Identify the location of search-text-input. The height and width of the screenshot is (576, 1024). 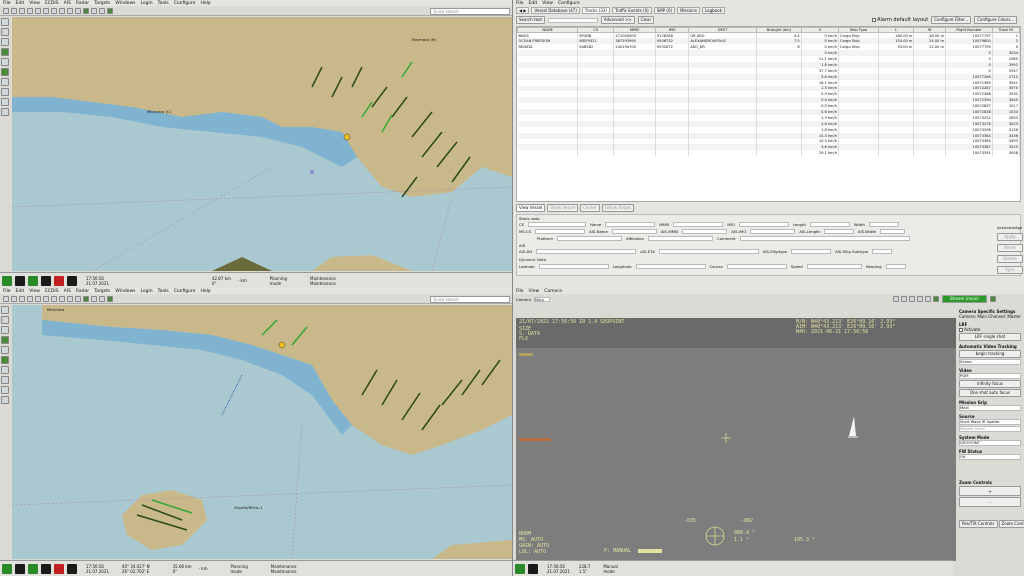
(572, 20).